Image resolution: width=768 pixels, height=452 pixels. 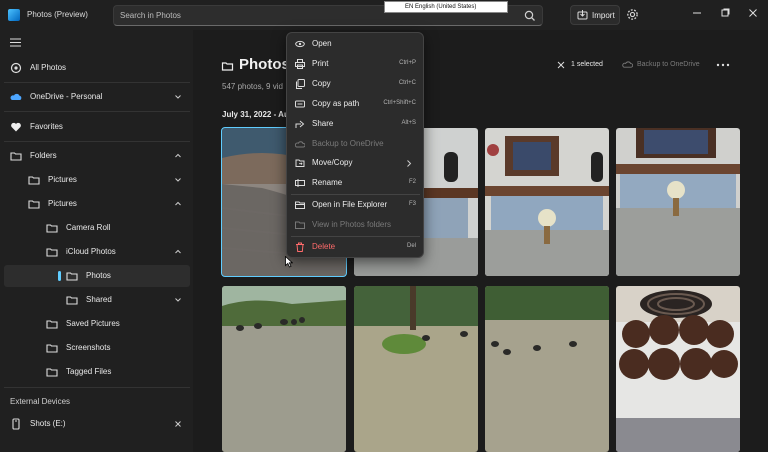 I want to click on sidebar-item-label: Photos, so click(x=98, y=275).